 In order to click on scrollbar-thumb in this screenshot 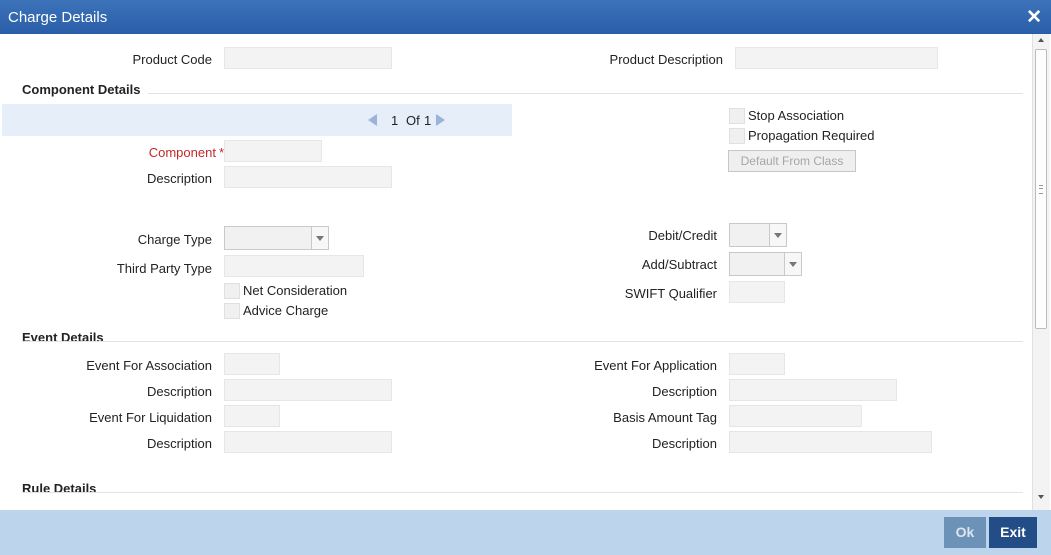, I will do `click(1041, 189)`.